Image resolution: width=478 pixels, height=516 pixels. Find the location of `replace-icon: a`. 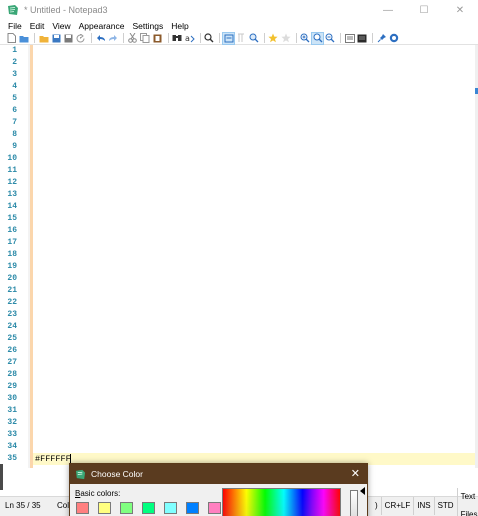

replace-icon: a is located at coordinates (189, 38).